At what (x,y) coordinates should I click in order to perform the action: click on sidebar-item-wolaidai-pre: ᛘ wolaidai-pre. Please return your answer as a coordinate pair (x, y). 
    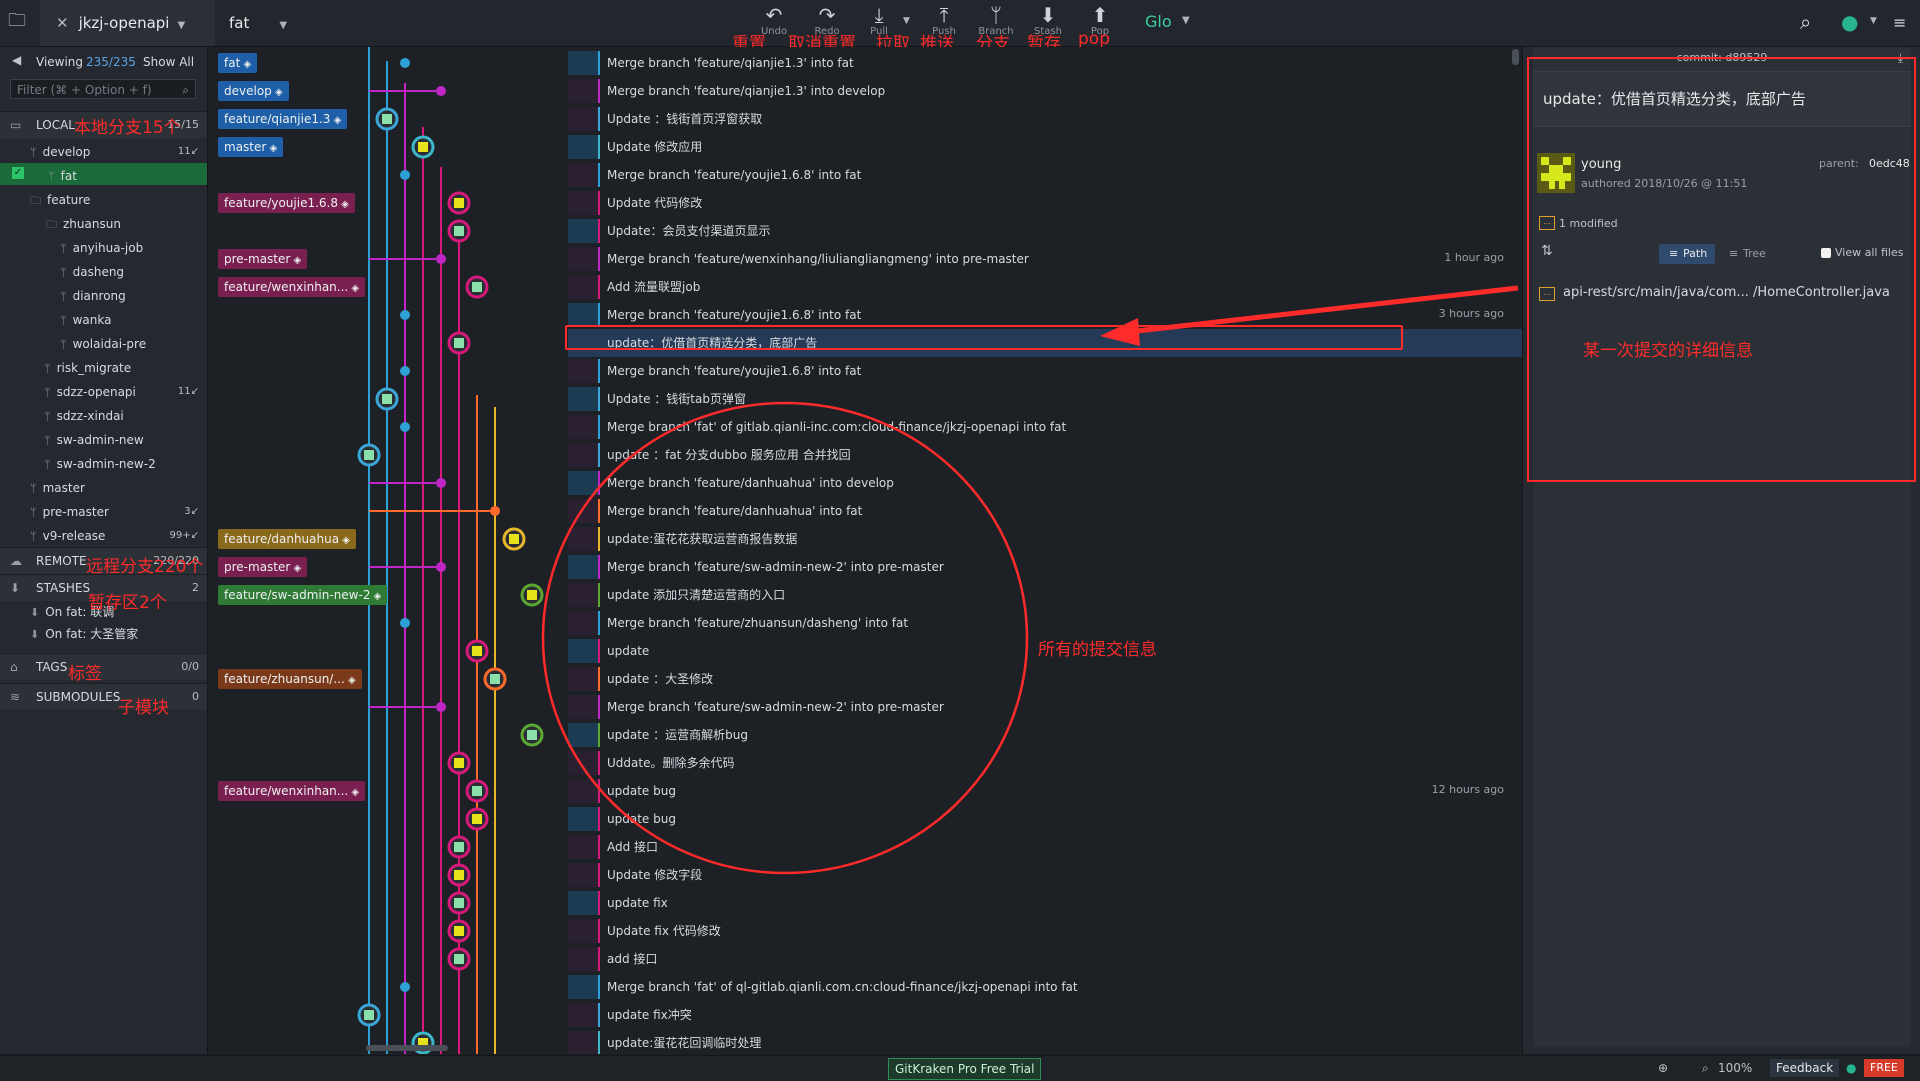
    Looking at the image, I should click on (133, 344).